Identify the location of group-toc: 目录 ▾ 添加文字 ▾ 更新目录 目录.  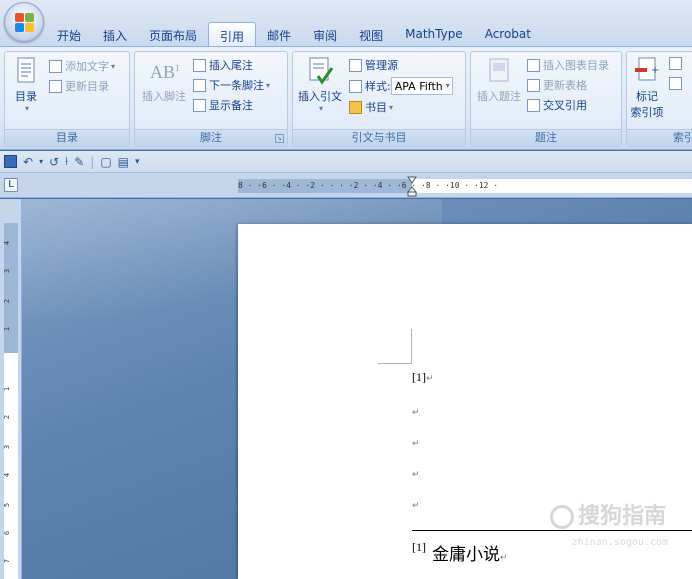
(67, 99).